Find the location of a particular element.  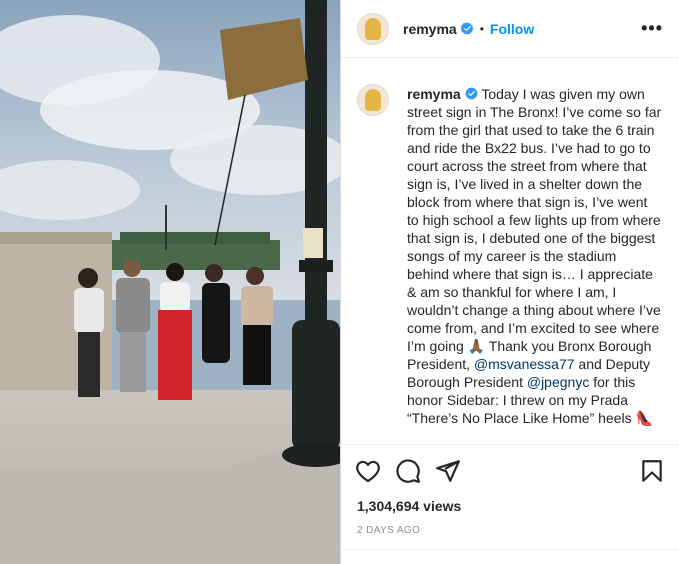

follow-button: Follow is located at coordinates (512, 29).